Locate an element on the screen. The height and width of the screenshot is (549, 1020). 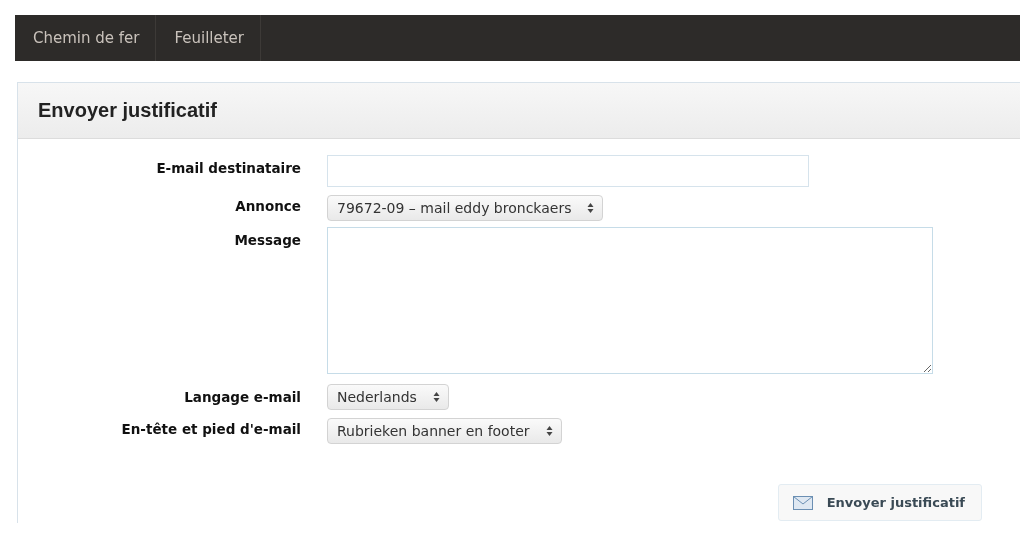
nav-link: Chemin de fer is located at coordinates (86, 38).